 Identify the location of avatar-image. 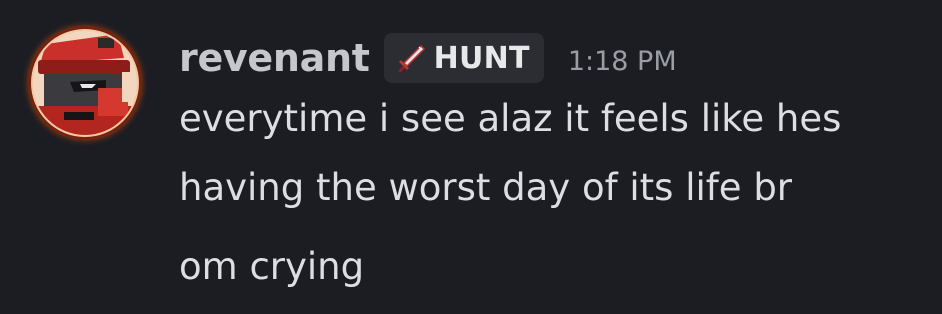
(85, 83).